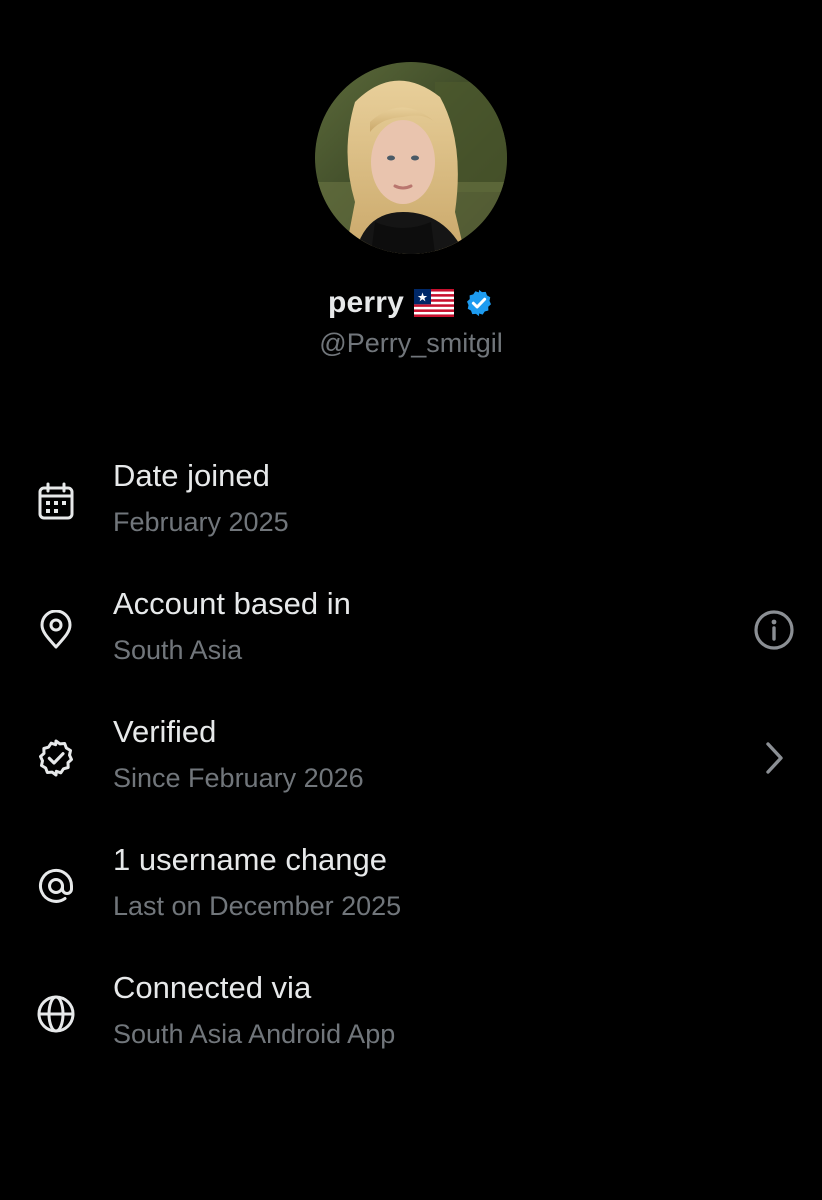 This screenshot has width=822, height=1200. I want to click on row-title: 1 username change, so click(250, 859).